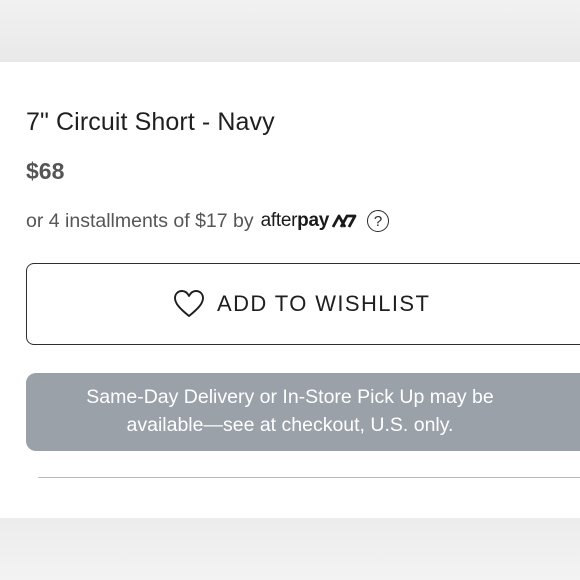 The height and width of the screenshot is (580, 580). Describe the element at coordinates (45, 171) in the screenshot. I see `product-price: $68` at that location.